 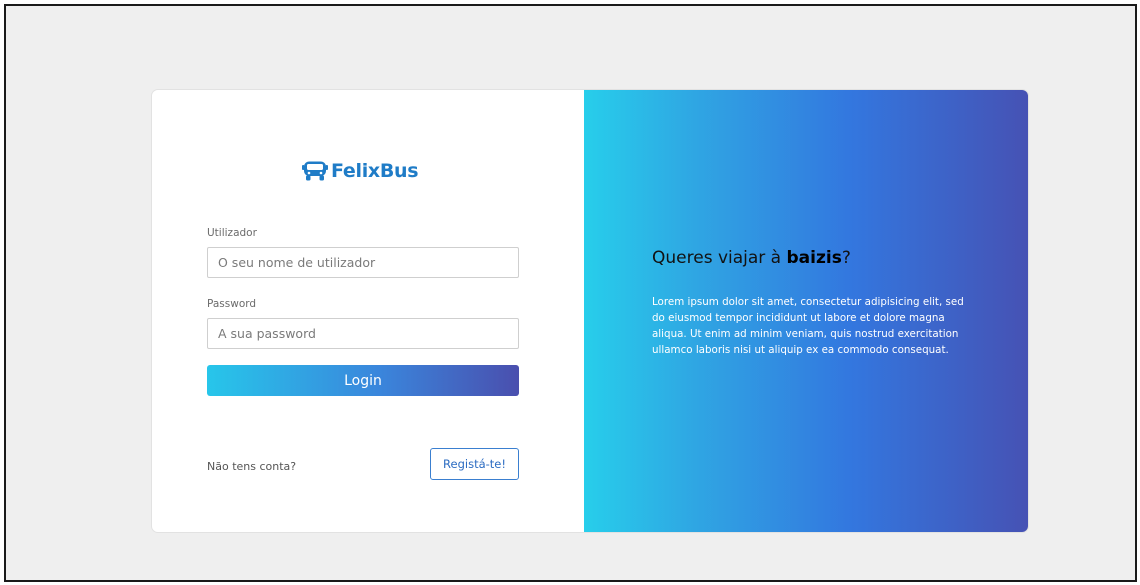 I want to click on no-account-text: Não tens conta?, so click(x=252, y=466).